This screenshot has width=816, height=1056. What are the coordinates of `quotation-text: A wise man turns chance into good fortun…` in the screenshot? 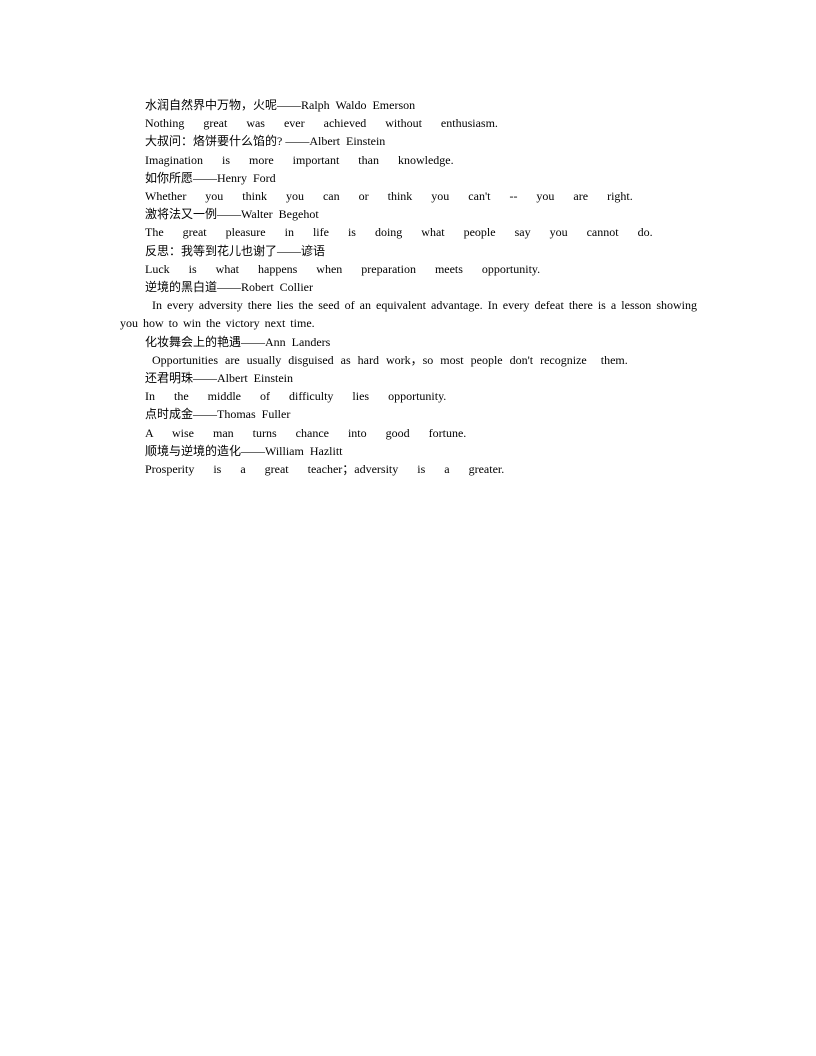 It's located at (306, 432).